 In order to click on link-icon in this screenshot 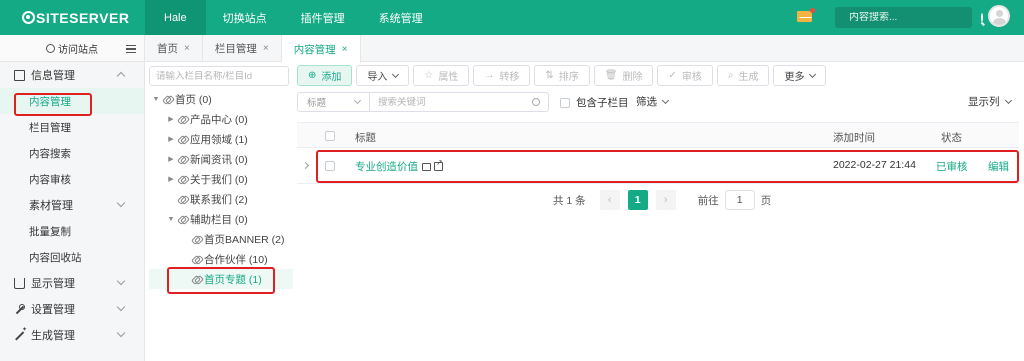, I will do `click(182, 199)`.